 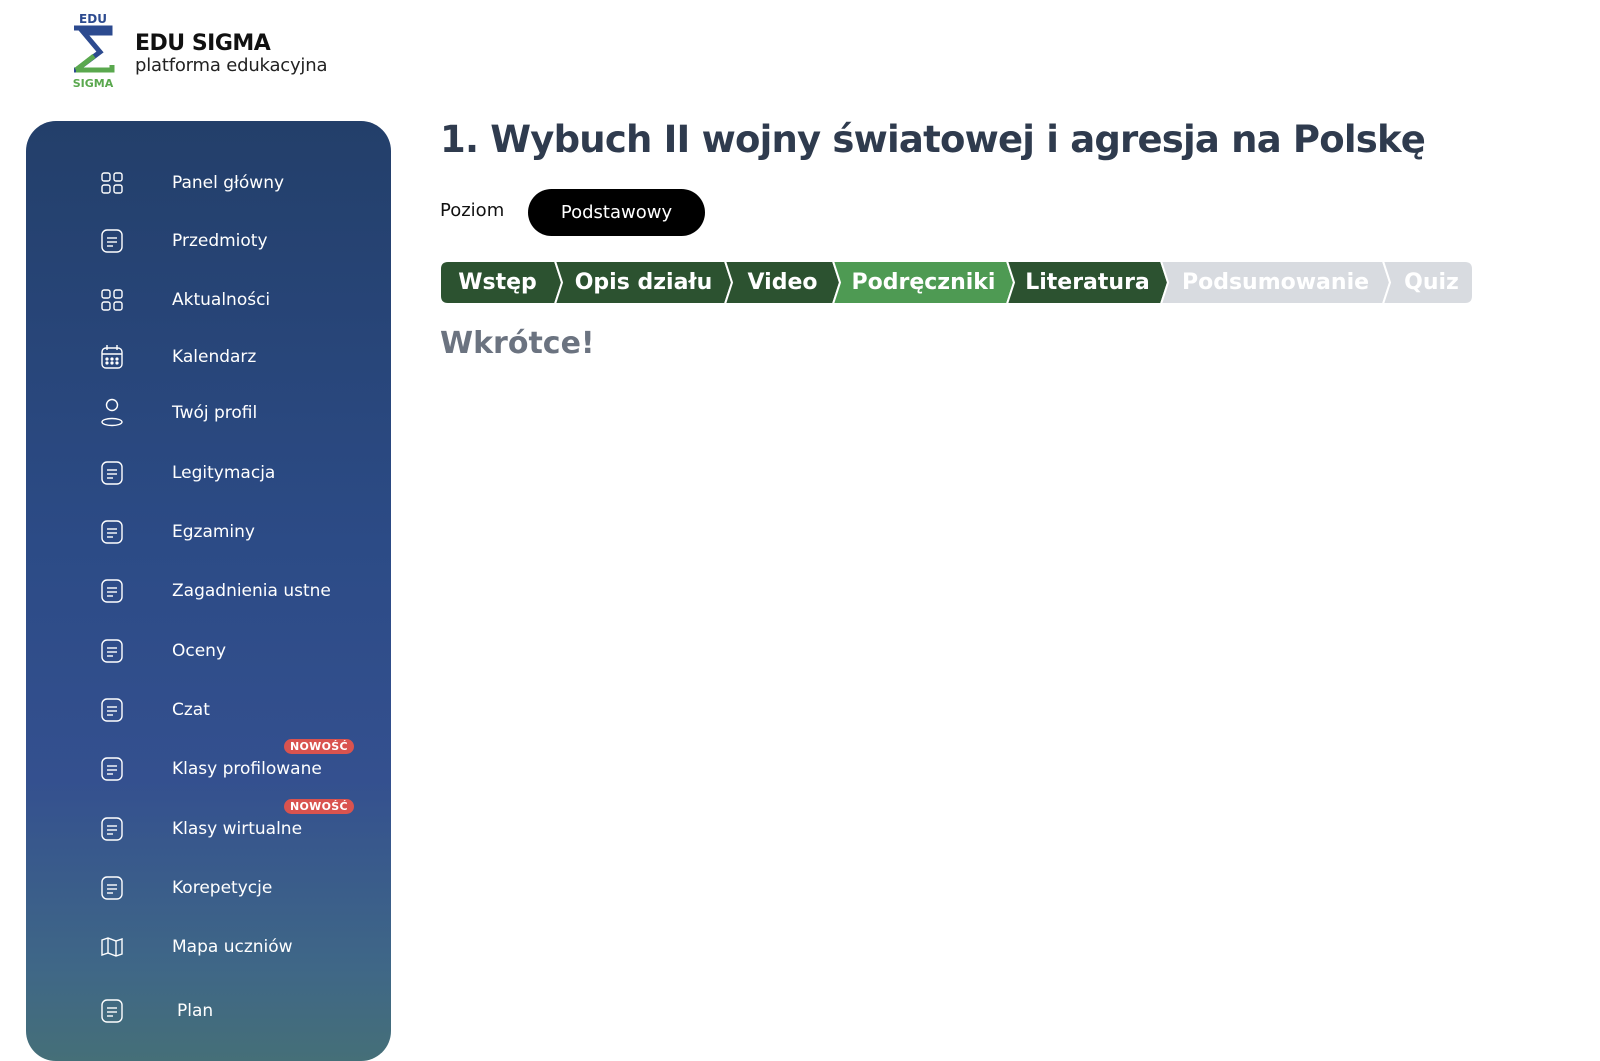 I want to click on sidebar-item-label: Klasy wirtualne, so click(x=237, y=829).